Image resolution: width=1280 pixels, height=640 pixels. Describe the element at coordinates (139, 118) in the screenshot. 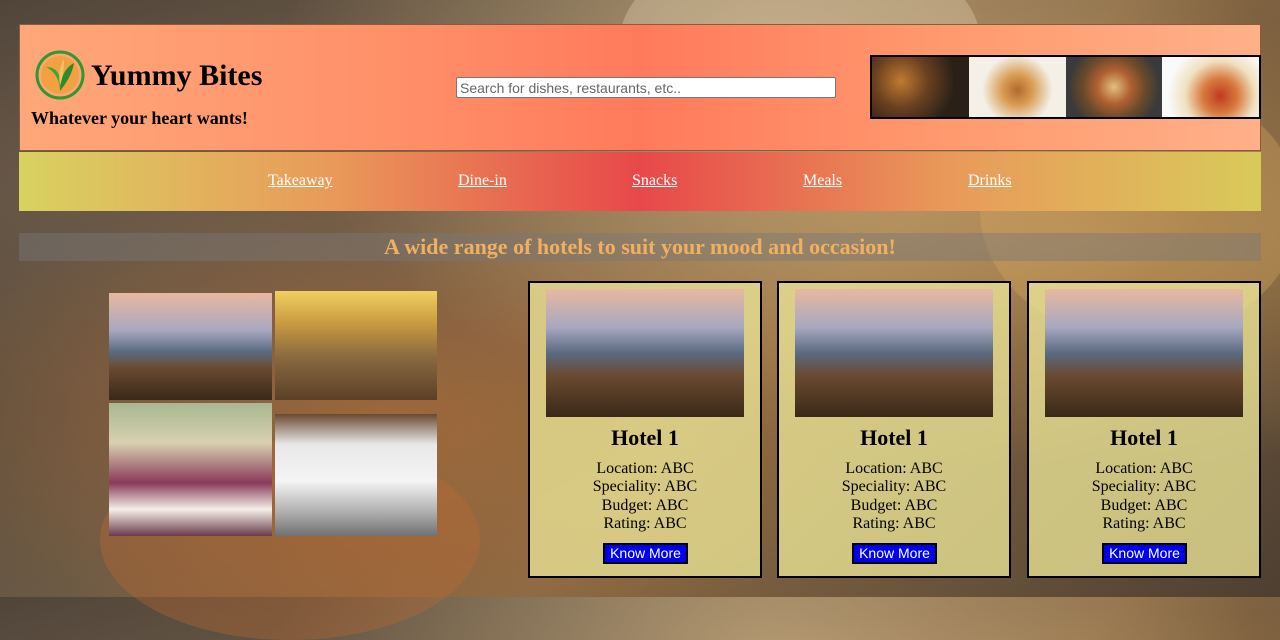

I see `tagline: Whatever your heart wants!` at that location.